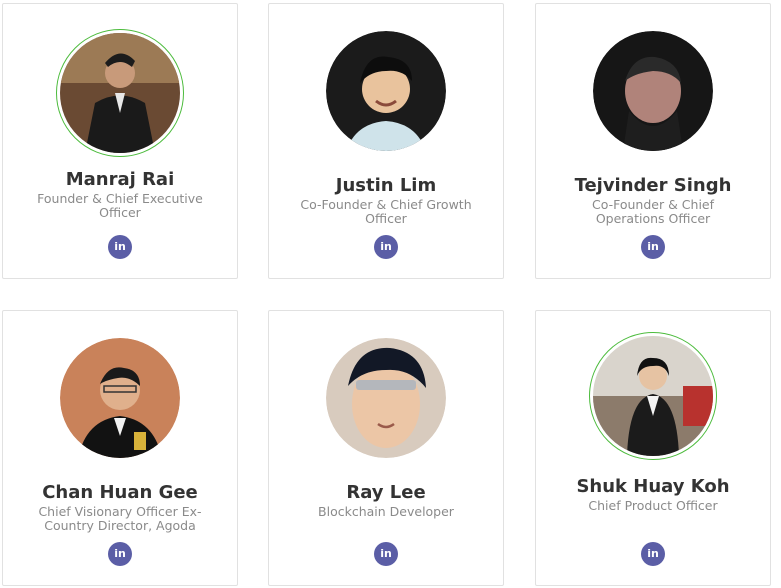 The height and width of the screenshot is (588, 781). I want to click on member-name: Shuk Huay Koh, so click(653, 486).